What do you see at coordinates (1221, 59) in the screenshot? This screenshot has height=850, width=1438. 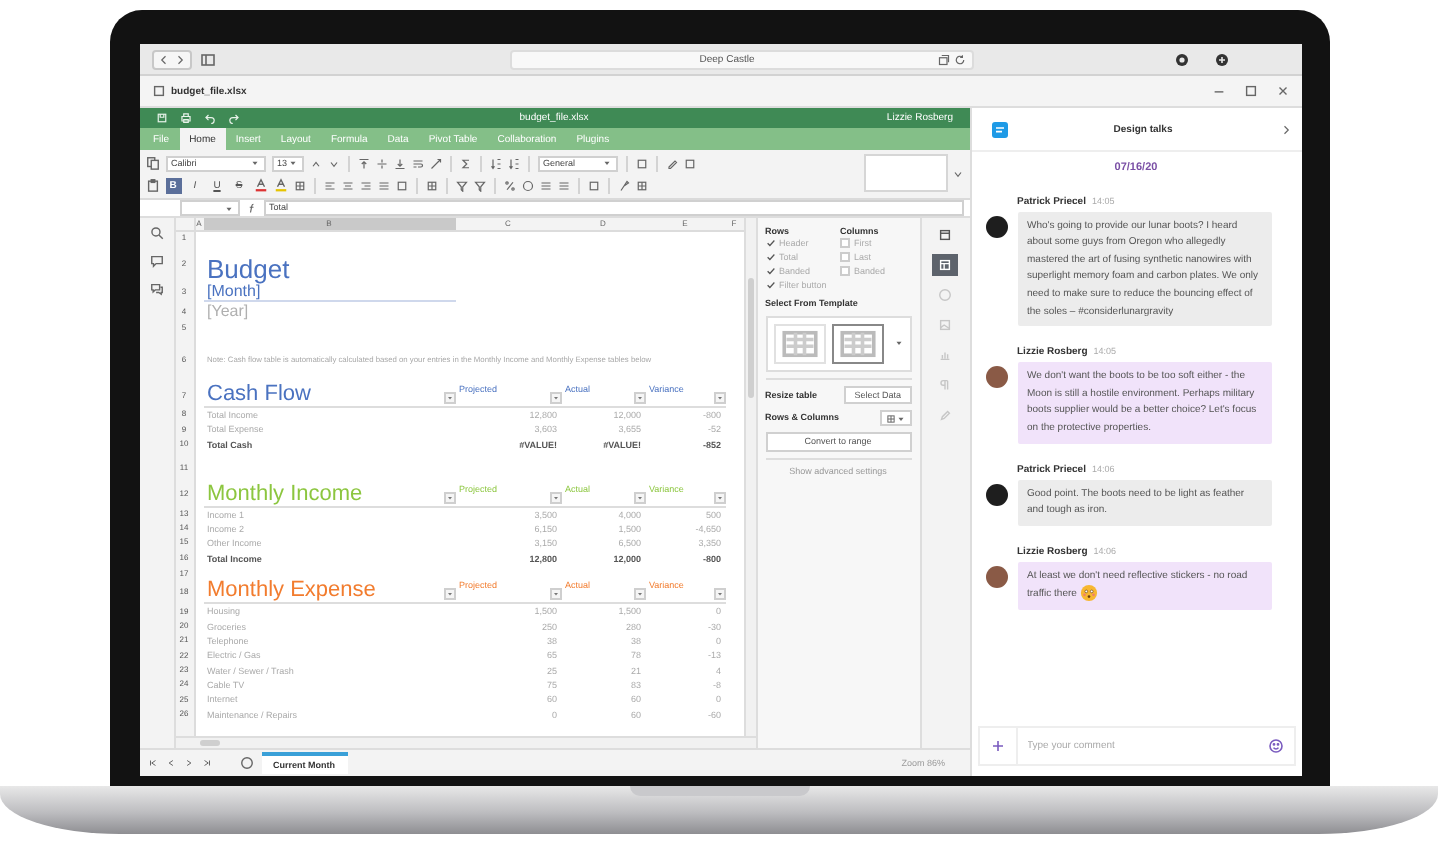 I see `circle-plus-icon` at bounding box center [1221, 59].